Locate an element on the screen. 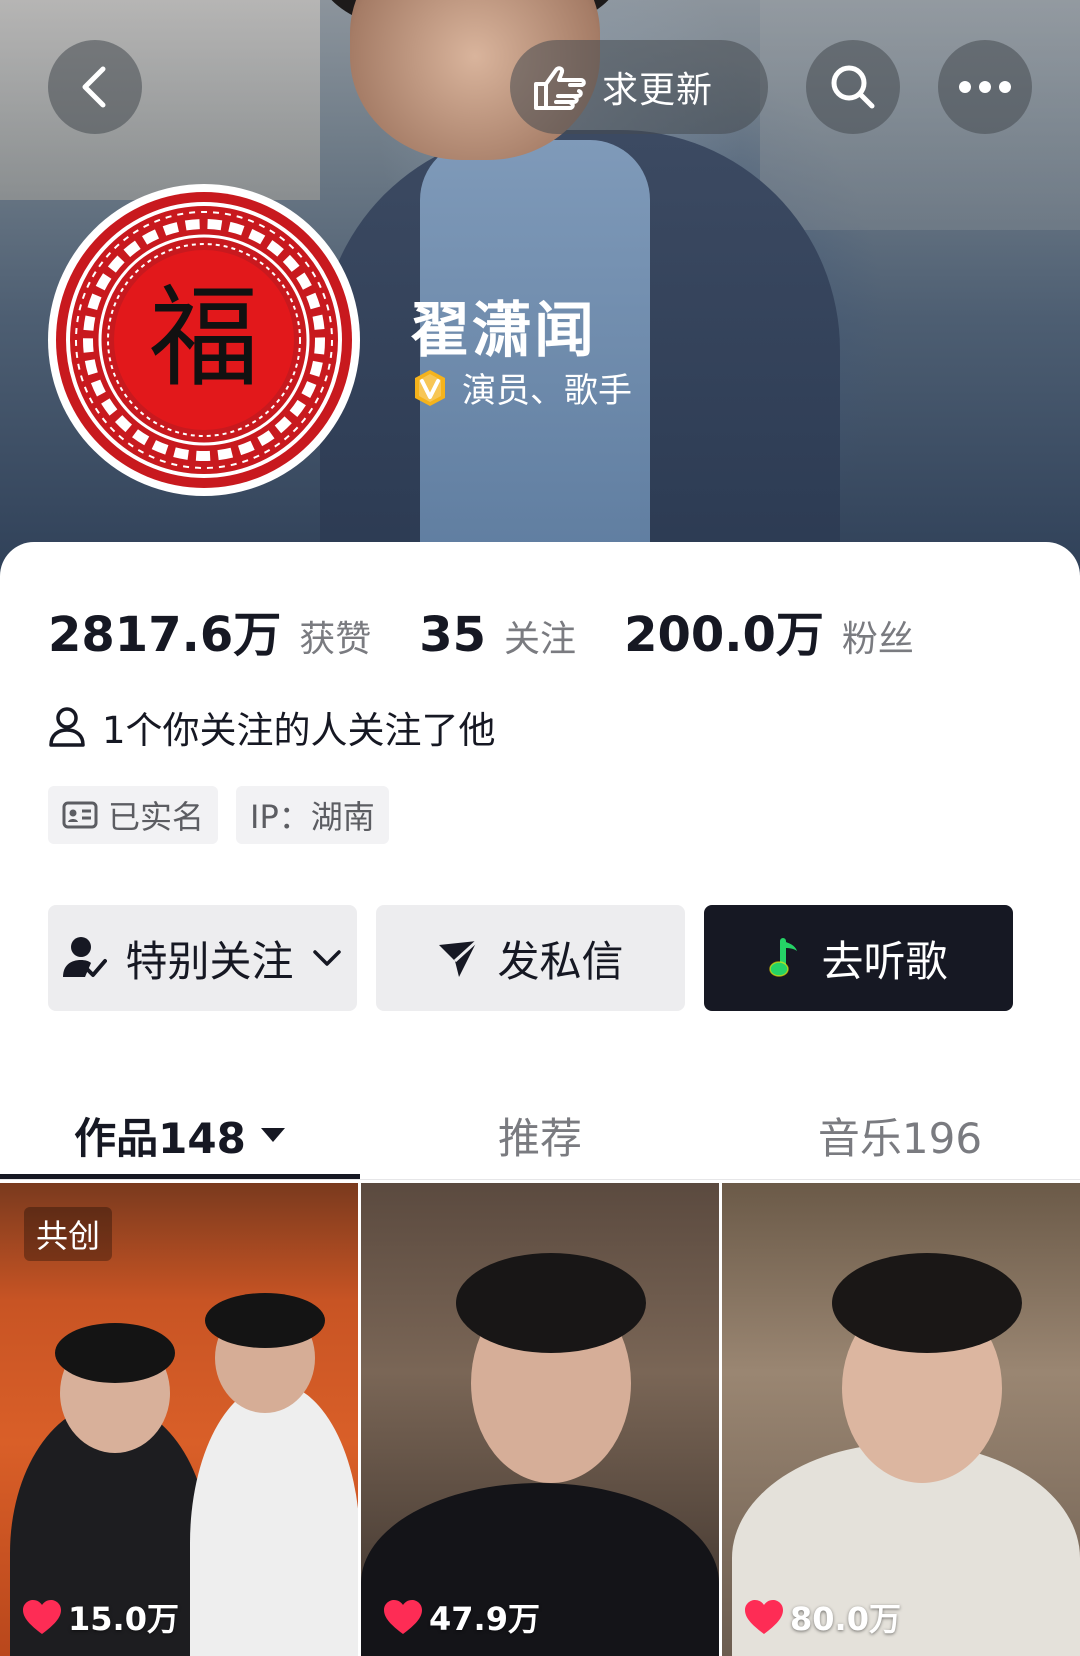 Image resolution: width=1080 pixels, height=1656 pixels. send-icon is located at coordinates (459, 958).